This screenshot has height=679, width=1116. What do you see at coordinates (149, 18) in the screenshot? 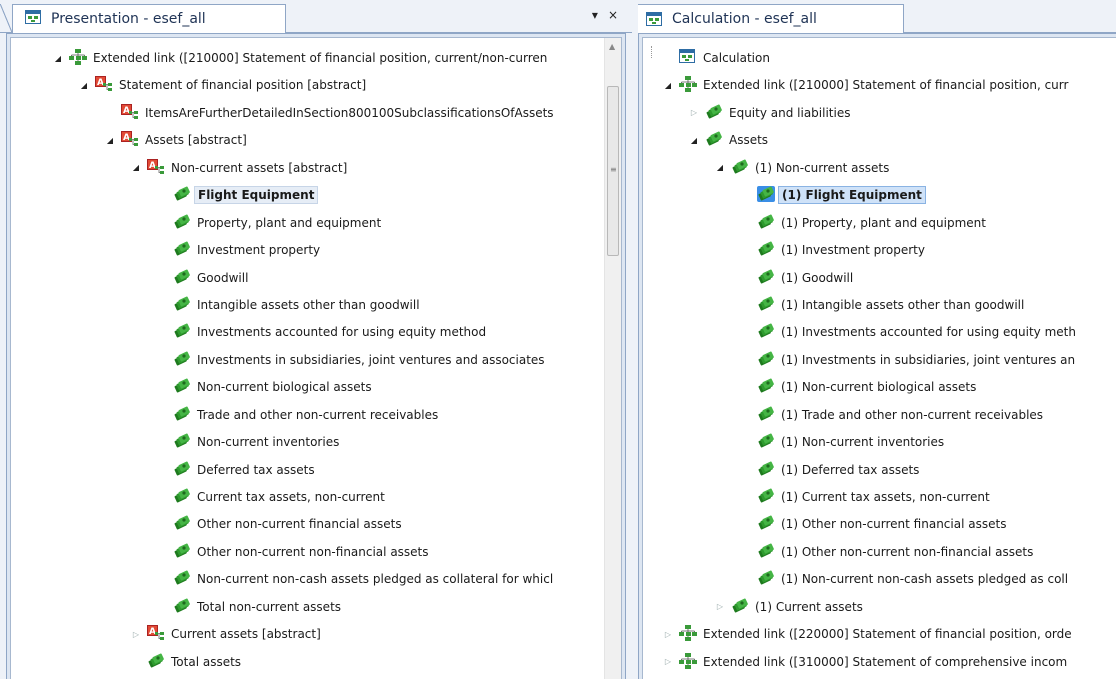
I see `tab-presentation: Presentation - esef_all` at bounding box center [149, 18].